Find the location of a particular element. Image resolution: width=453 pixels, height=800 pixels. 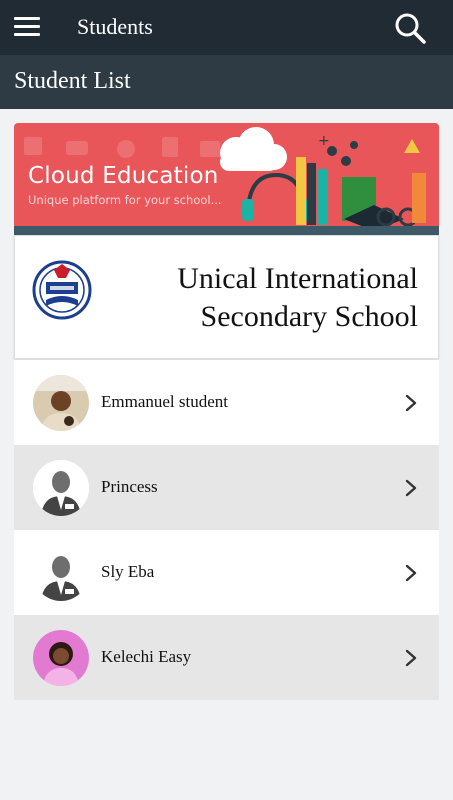

school-logo is located at coordinates (62, 290).